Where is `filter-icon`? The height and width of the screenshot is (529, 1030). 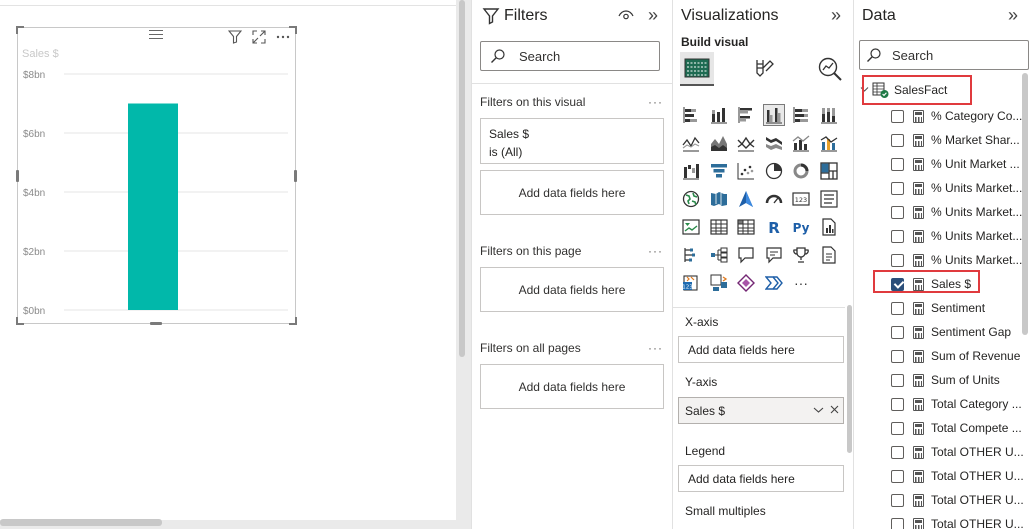 filter-icon is located at coordinates (235, 37).